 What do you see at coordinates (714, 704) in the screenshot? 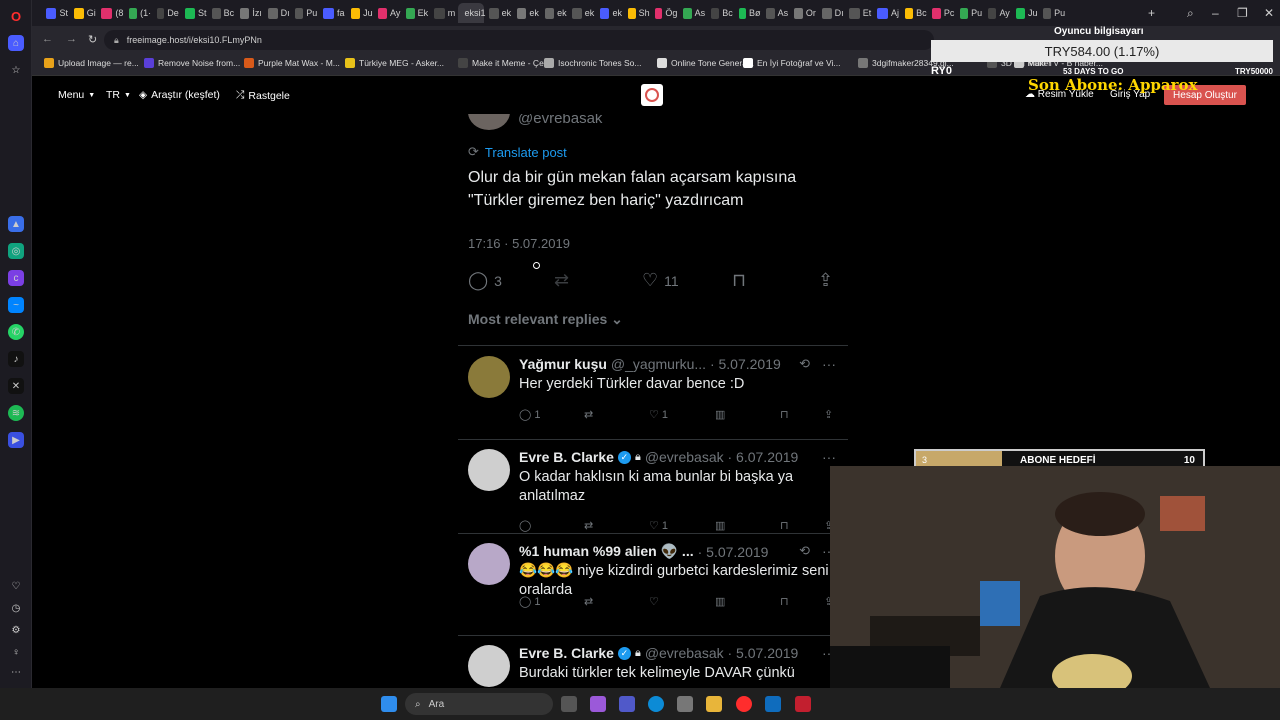
I see `folder-icon` at bounding box center [714, 704].